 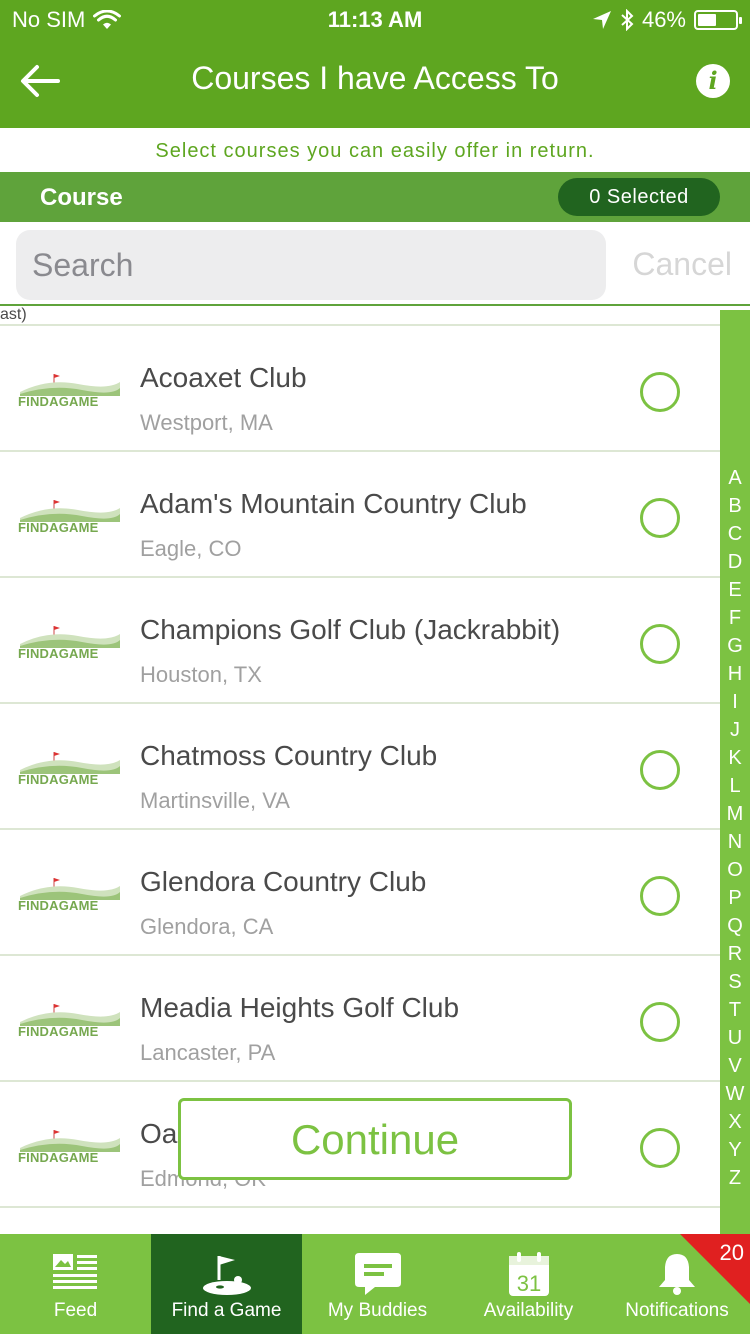 What do you see at coordinates (735, 842) in the screenshot?
I see `index-letter: N` at bounding box center [735, 842].